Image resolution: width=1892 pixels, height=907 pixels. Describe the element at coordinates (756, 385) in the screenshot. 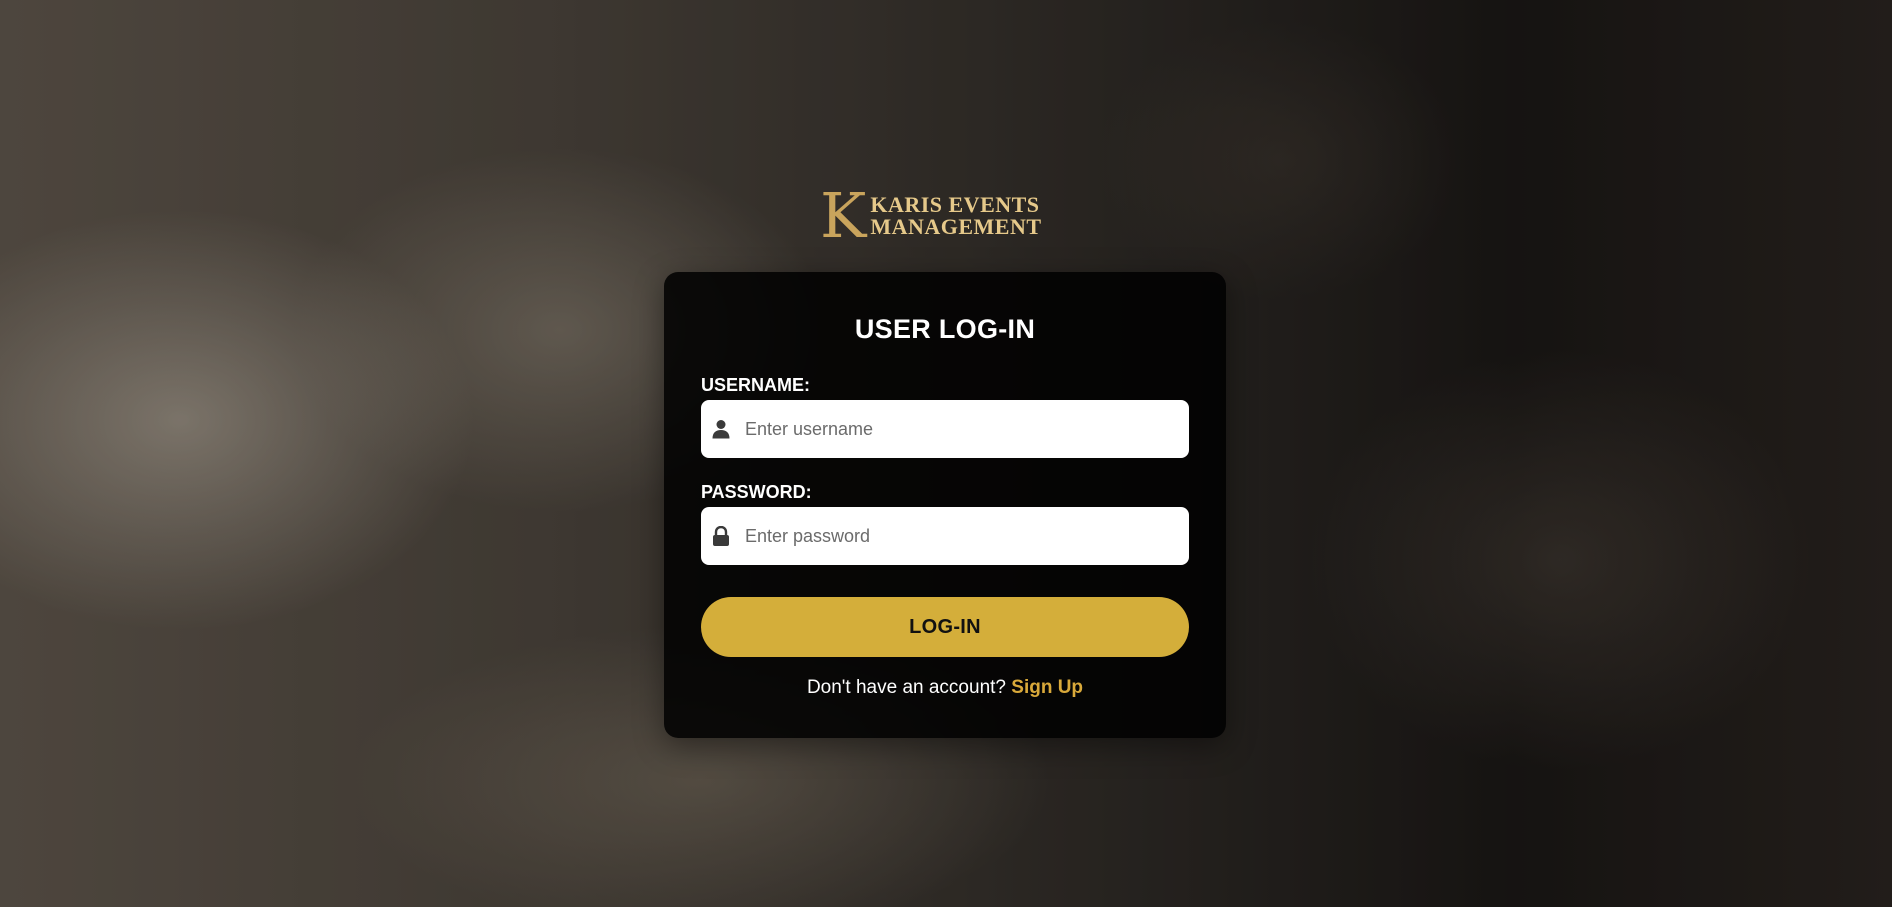

I see `username-label: USERNAME:` at that location.